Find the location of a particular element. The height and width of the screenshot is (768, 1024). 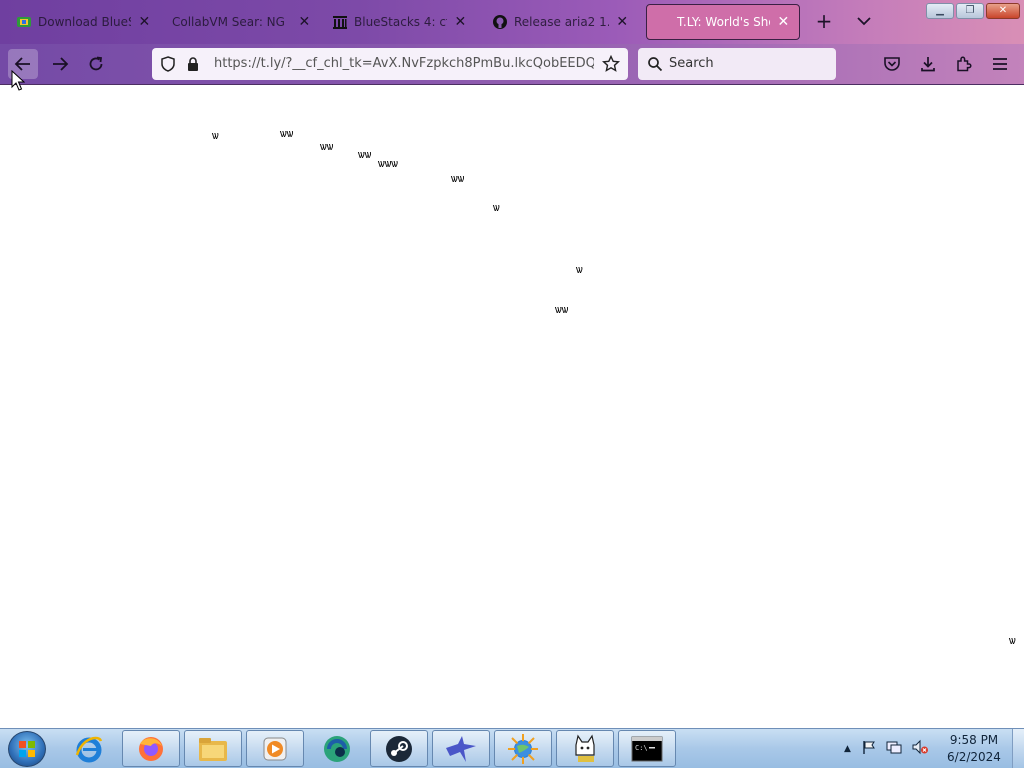

menu-button is located at coordinates (1000, 64).